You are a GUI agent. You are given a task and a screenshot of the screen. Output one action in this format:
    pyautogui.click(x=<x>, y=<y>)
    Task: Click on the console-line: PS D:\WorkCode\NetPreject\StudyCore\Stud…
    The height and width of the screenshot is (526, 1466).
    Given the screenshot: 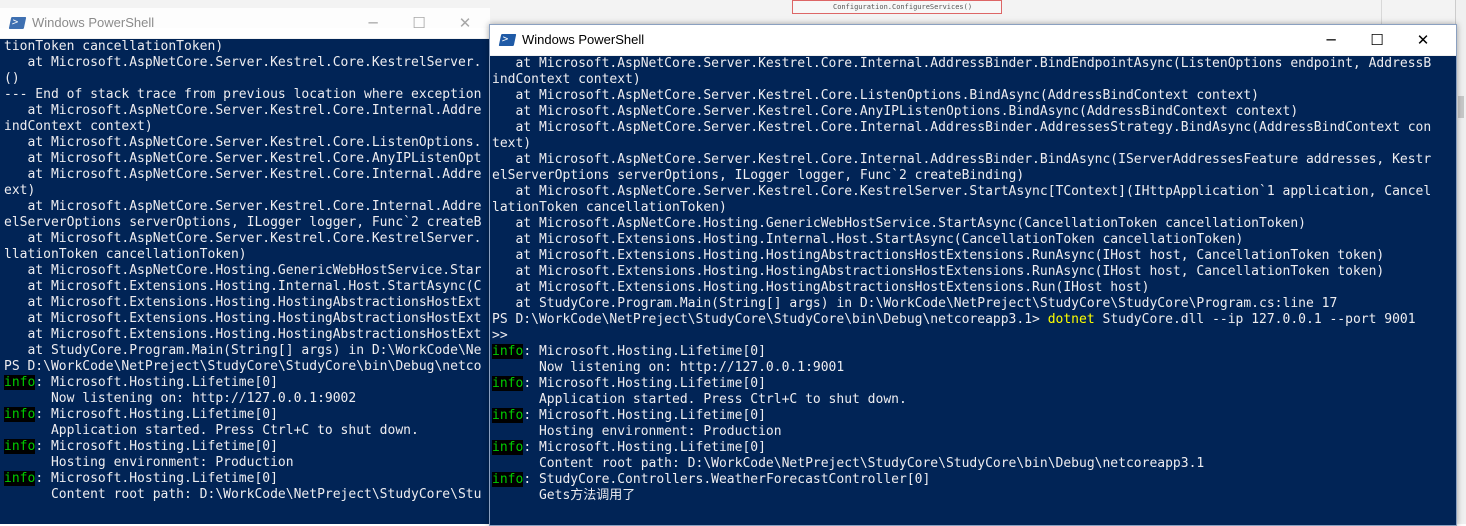 What is the action you would take?
    pyautogui.click(x=247, y=367)
    